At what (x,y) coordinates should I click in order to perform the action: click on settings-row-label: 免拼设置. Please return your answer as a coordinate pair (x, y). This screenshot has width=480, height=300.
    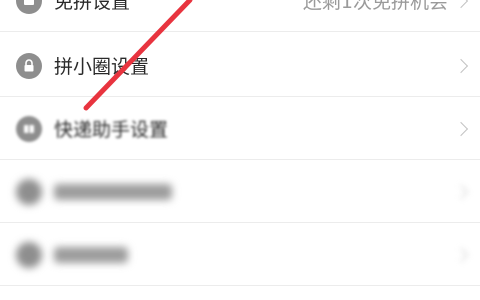
    Looking at the image, I should click on (92, 6).